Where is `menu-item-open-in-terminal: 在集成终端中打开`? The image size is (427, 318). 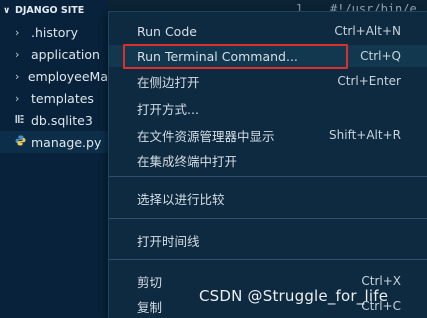 menu-item-open-in-terminal: 在集成终端中打开 is located at coordinates (268, 160).